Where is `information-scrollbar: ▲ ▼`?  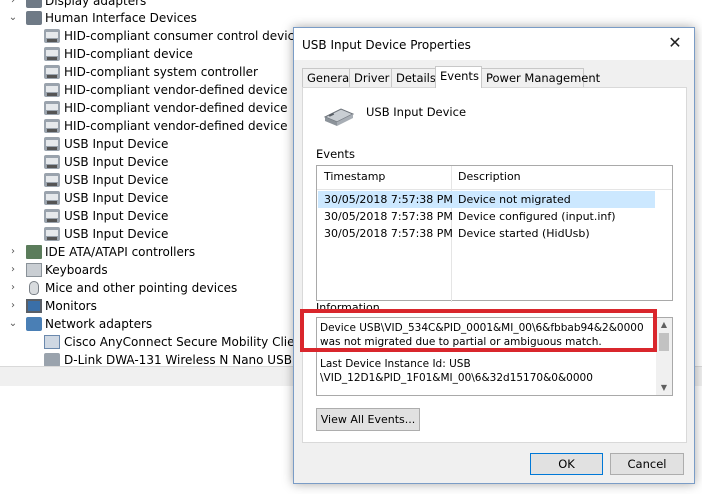 information-scrollbar: ▲ ▼ is located at coordinates (664, 356).